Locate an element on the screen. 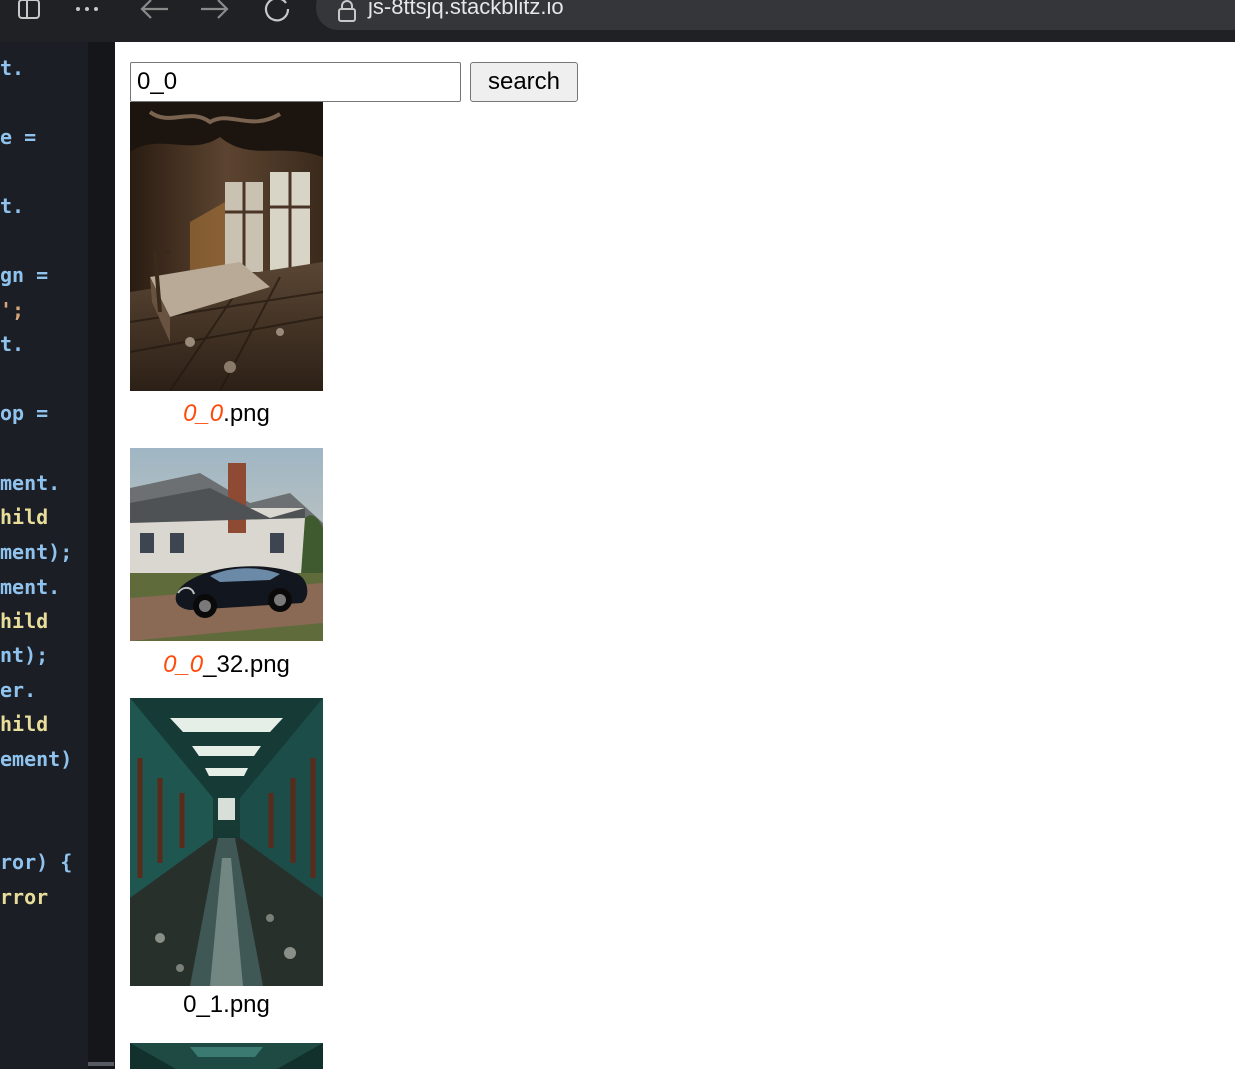  result-caption: 0_0.png is located at coordinates (226, 414).